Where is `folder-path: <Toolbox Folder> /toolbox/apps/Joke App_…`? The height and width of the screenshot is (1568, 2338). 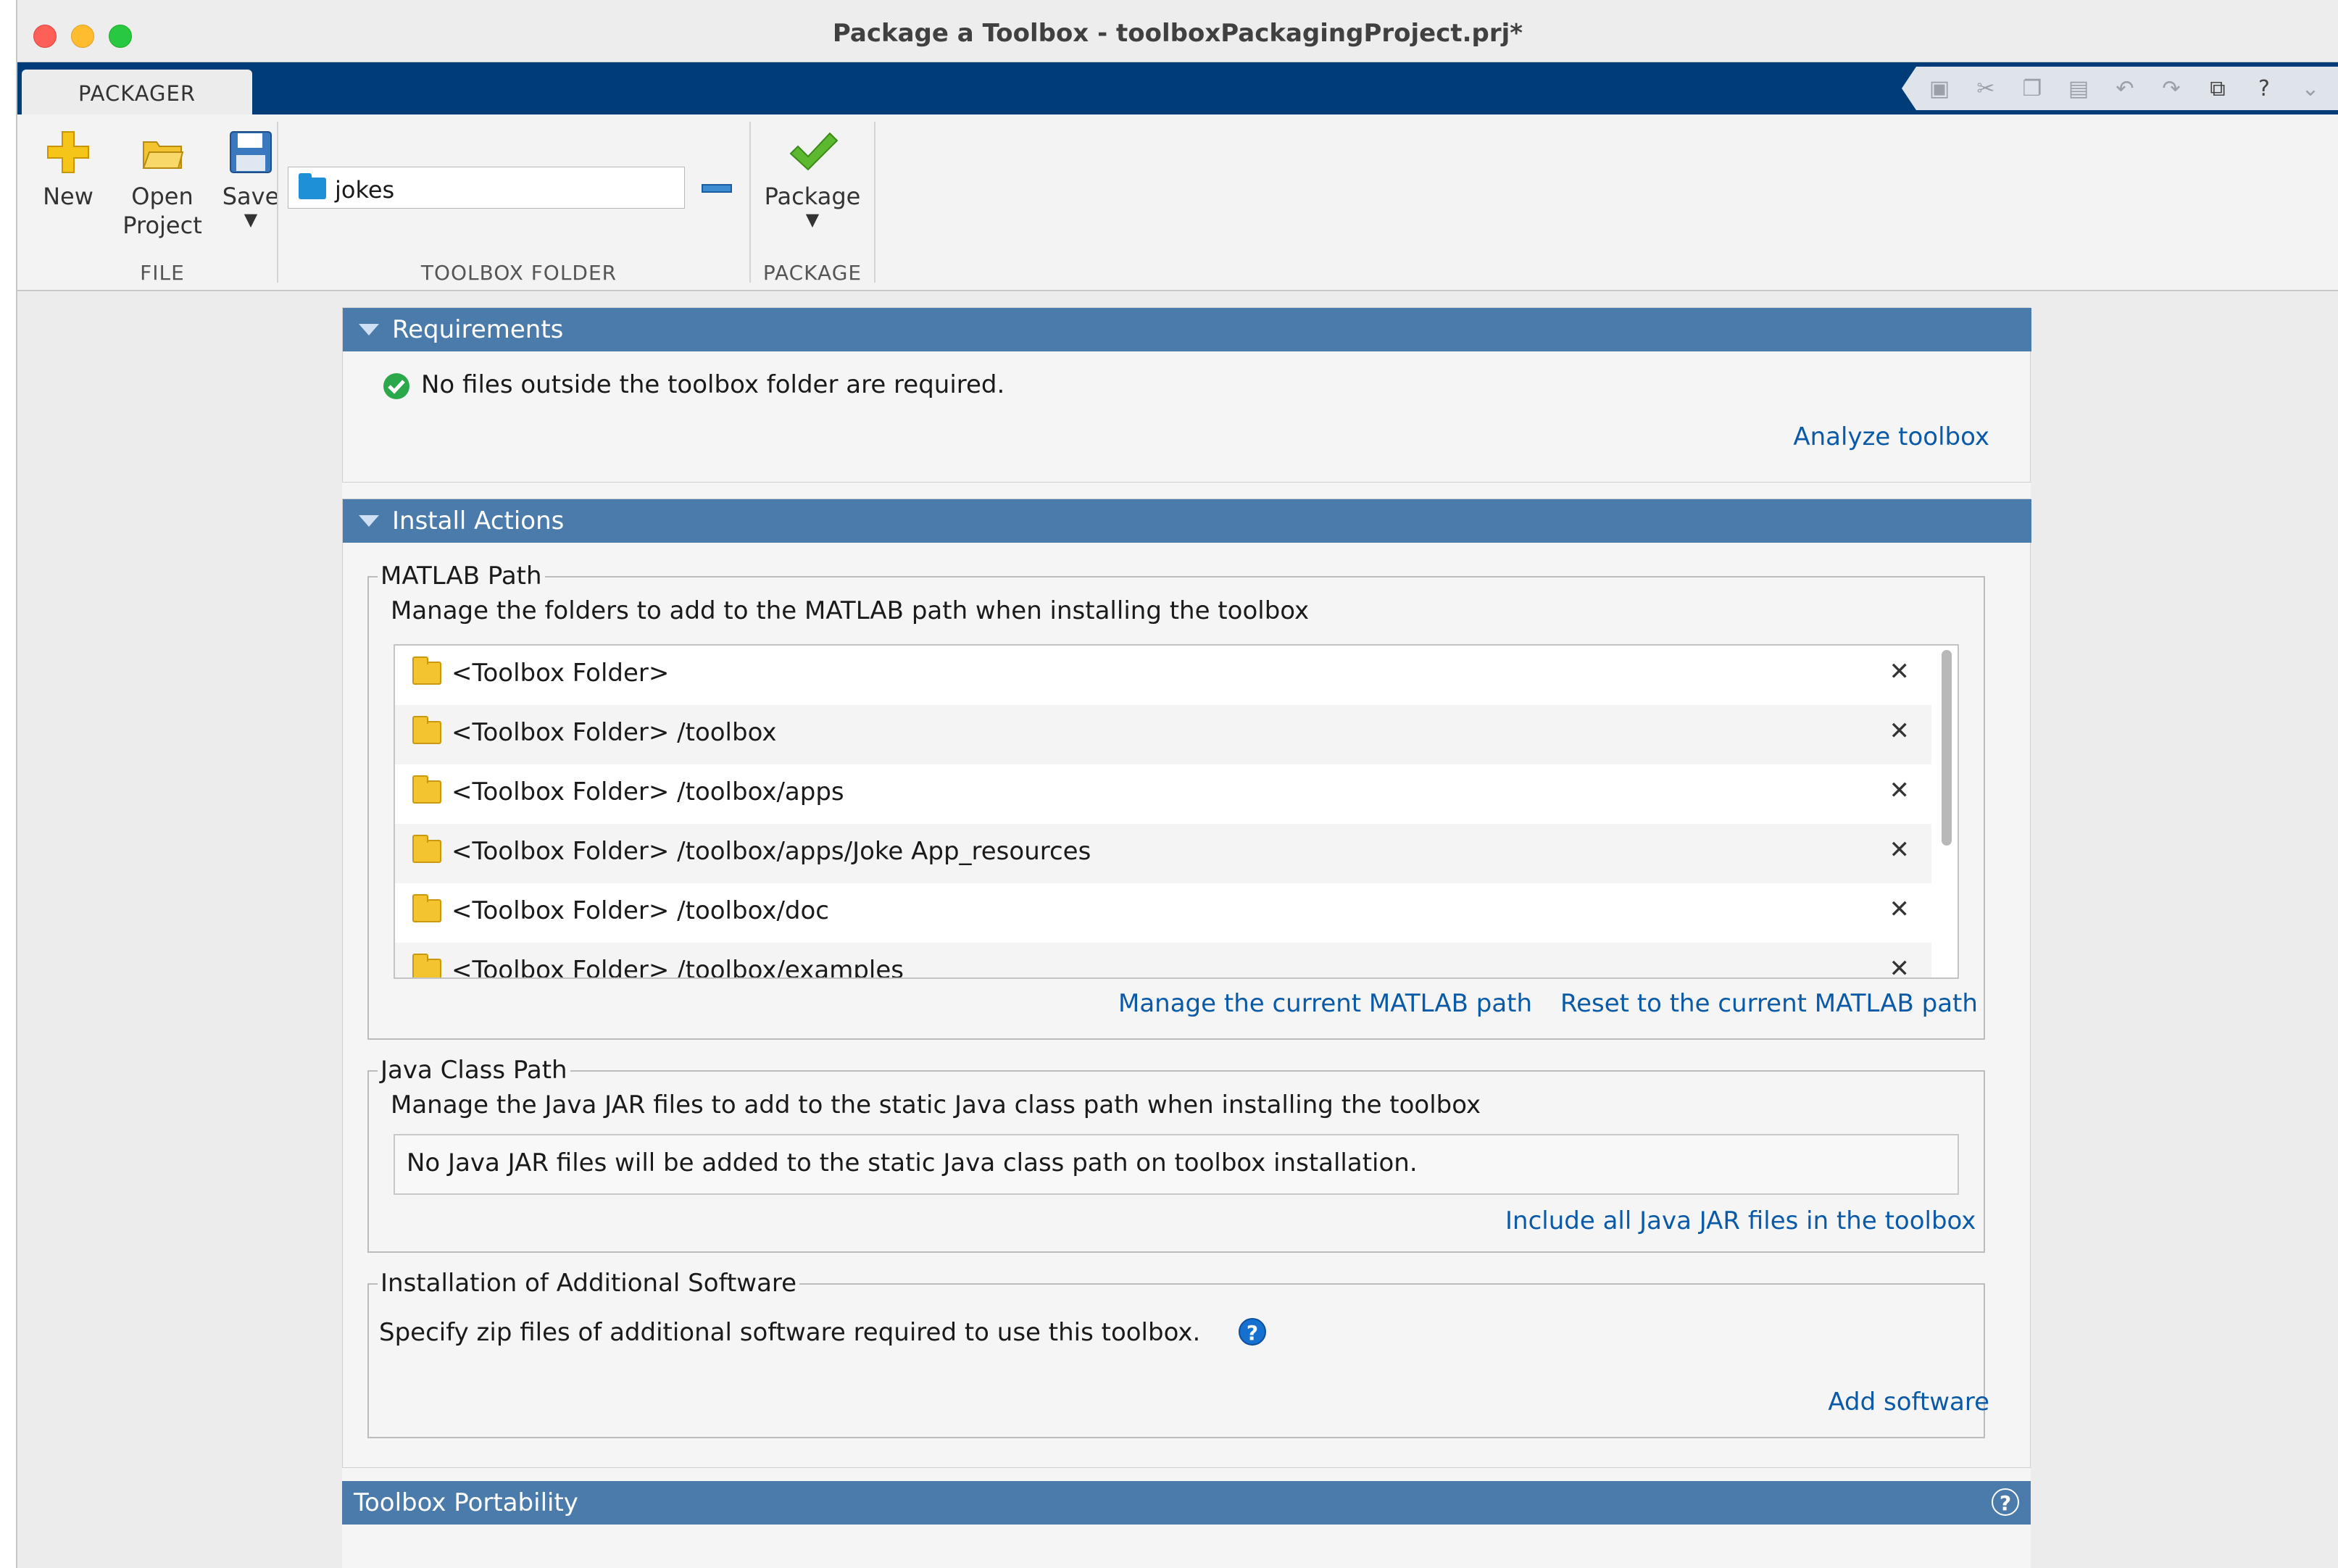 folder-path: <Toolbox Folder> /toolbox/apps/Joke App_… is located at coordinates (771, 851).